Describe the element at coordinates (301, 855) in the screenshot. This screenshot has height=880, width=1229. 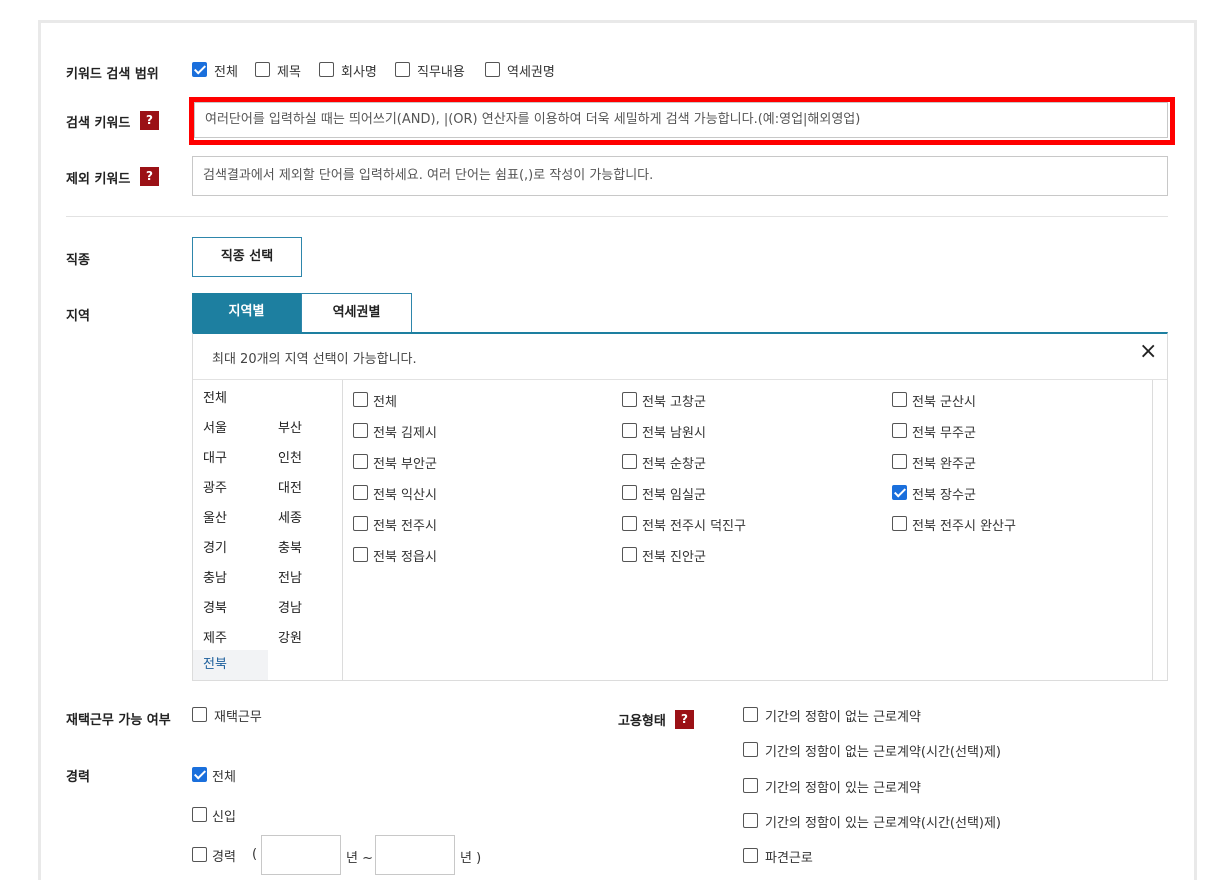
I see `career-year-from-input` at that location.